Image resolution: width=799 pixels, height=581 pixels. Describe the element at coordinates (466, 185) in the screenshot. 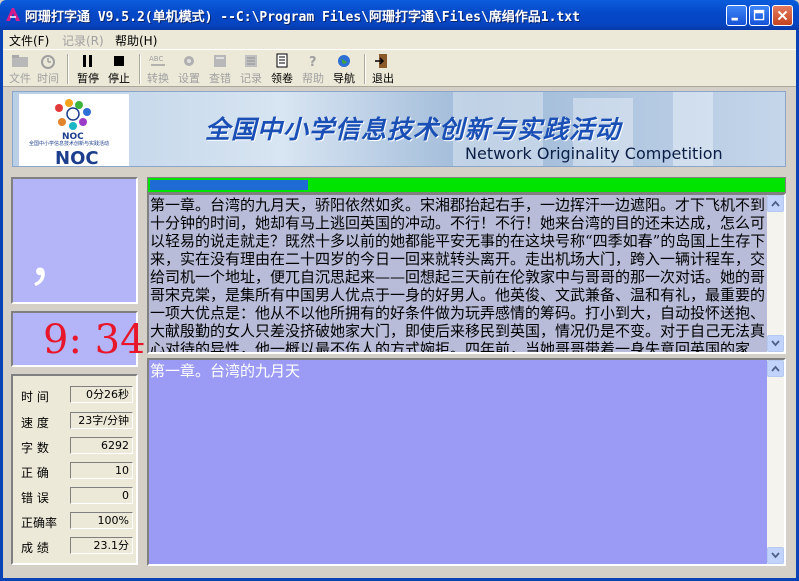

I see `progress-bar` at that location.